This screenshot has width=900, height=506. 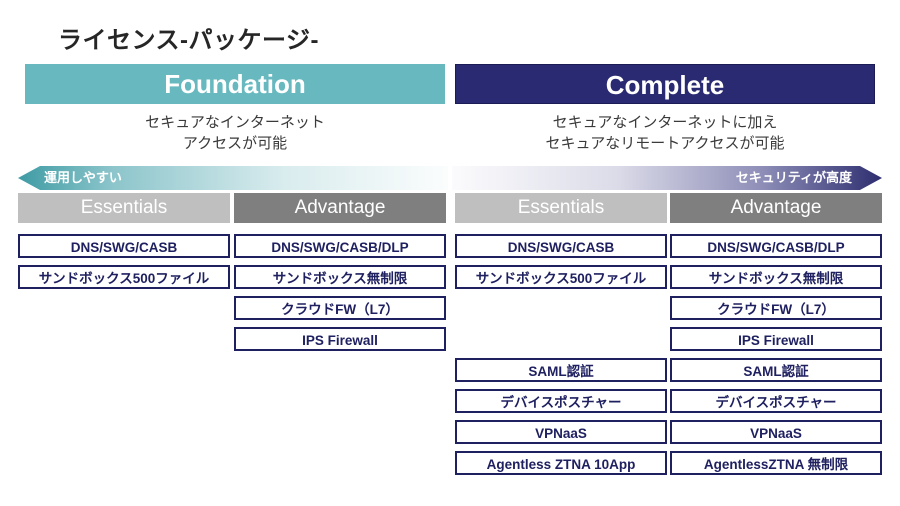 I want to click on feature-column-foundation-essentials: DNS/SWG/CASB サンドボックス500ファイル, so click(x=124, y=265).